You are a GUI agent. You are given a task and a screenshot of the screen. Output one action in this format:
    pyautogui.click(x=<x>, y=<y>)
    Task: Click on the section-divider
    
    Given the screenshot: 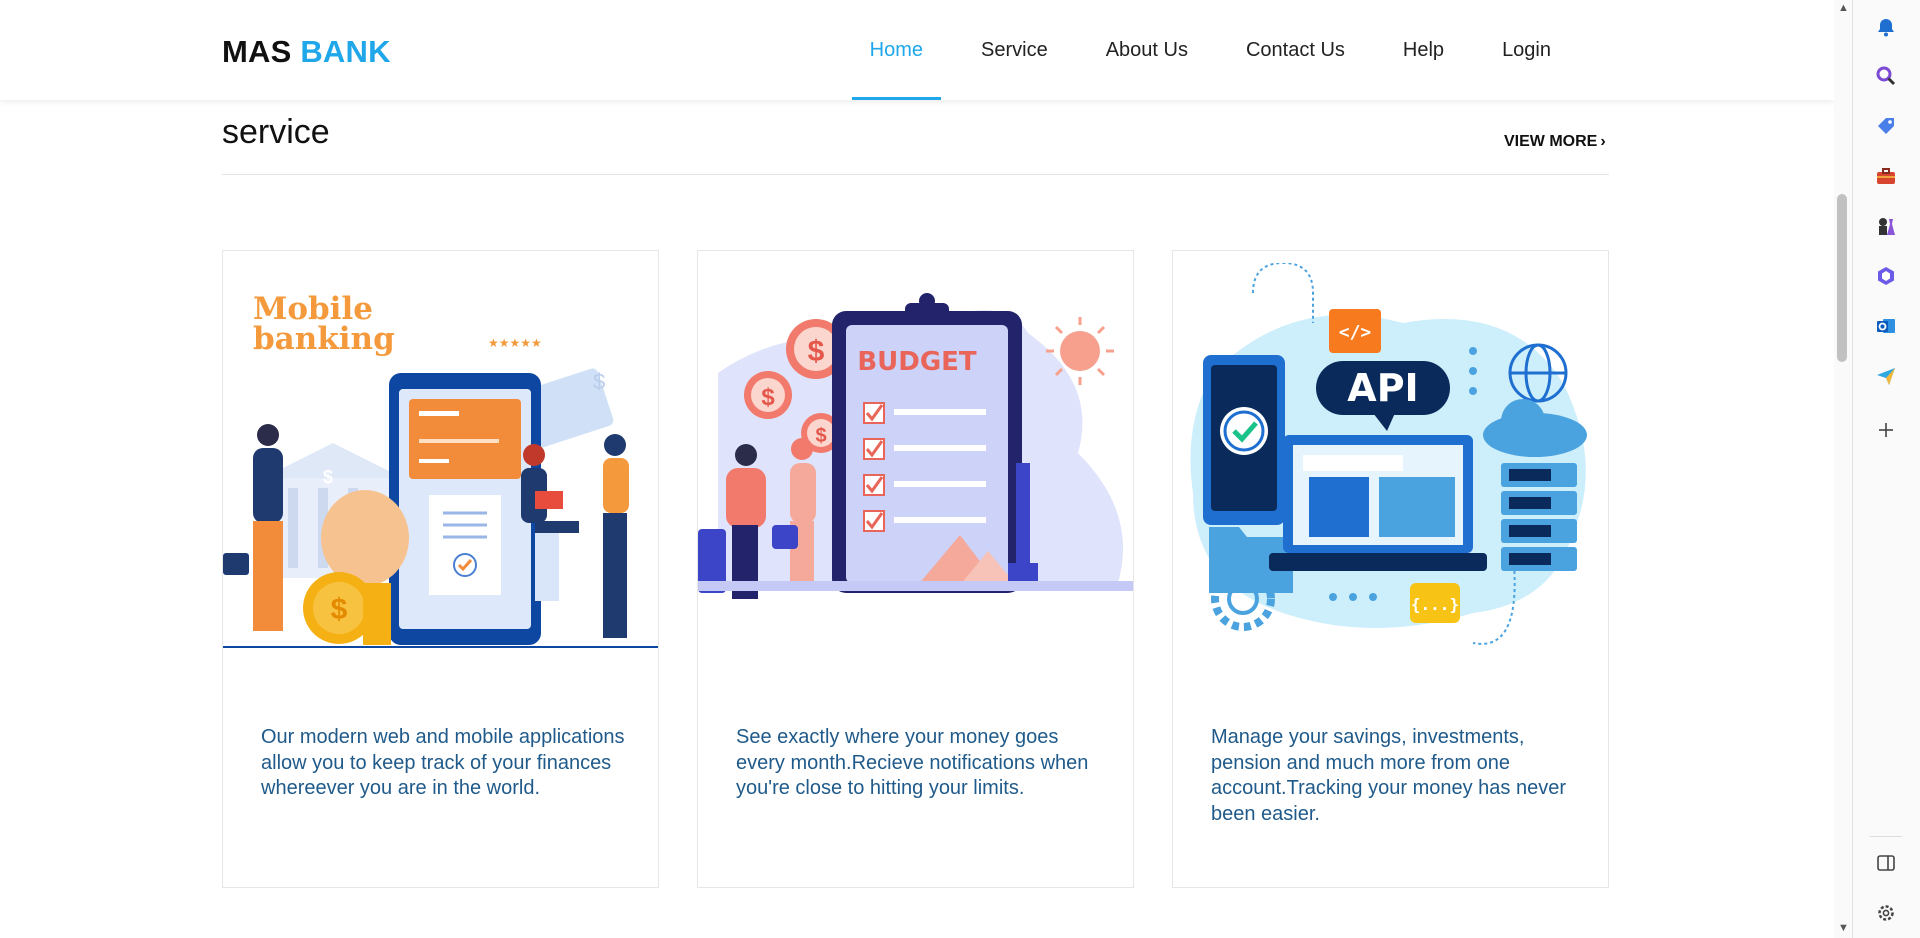 What is the action you would take?
    pyautogui.click(x=915, y=174)
    